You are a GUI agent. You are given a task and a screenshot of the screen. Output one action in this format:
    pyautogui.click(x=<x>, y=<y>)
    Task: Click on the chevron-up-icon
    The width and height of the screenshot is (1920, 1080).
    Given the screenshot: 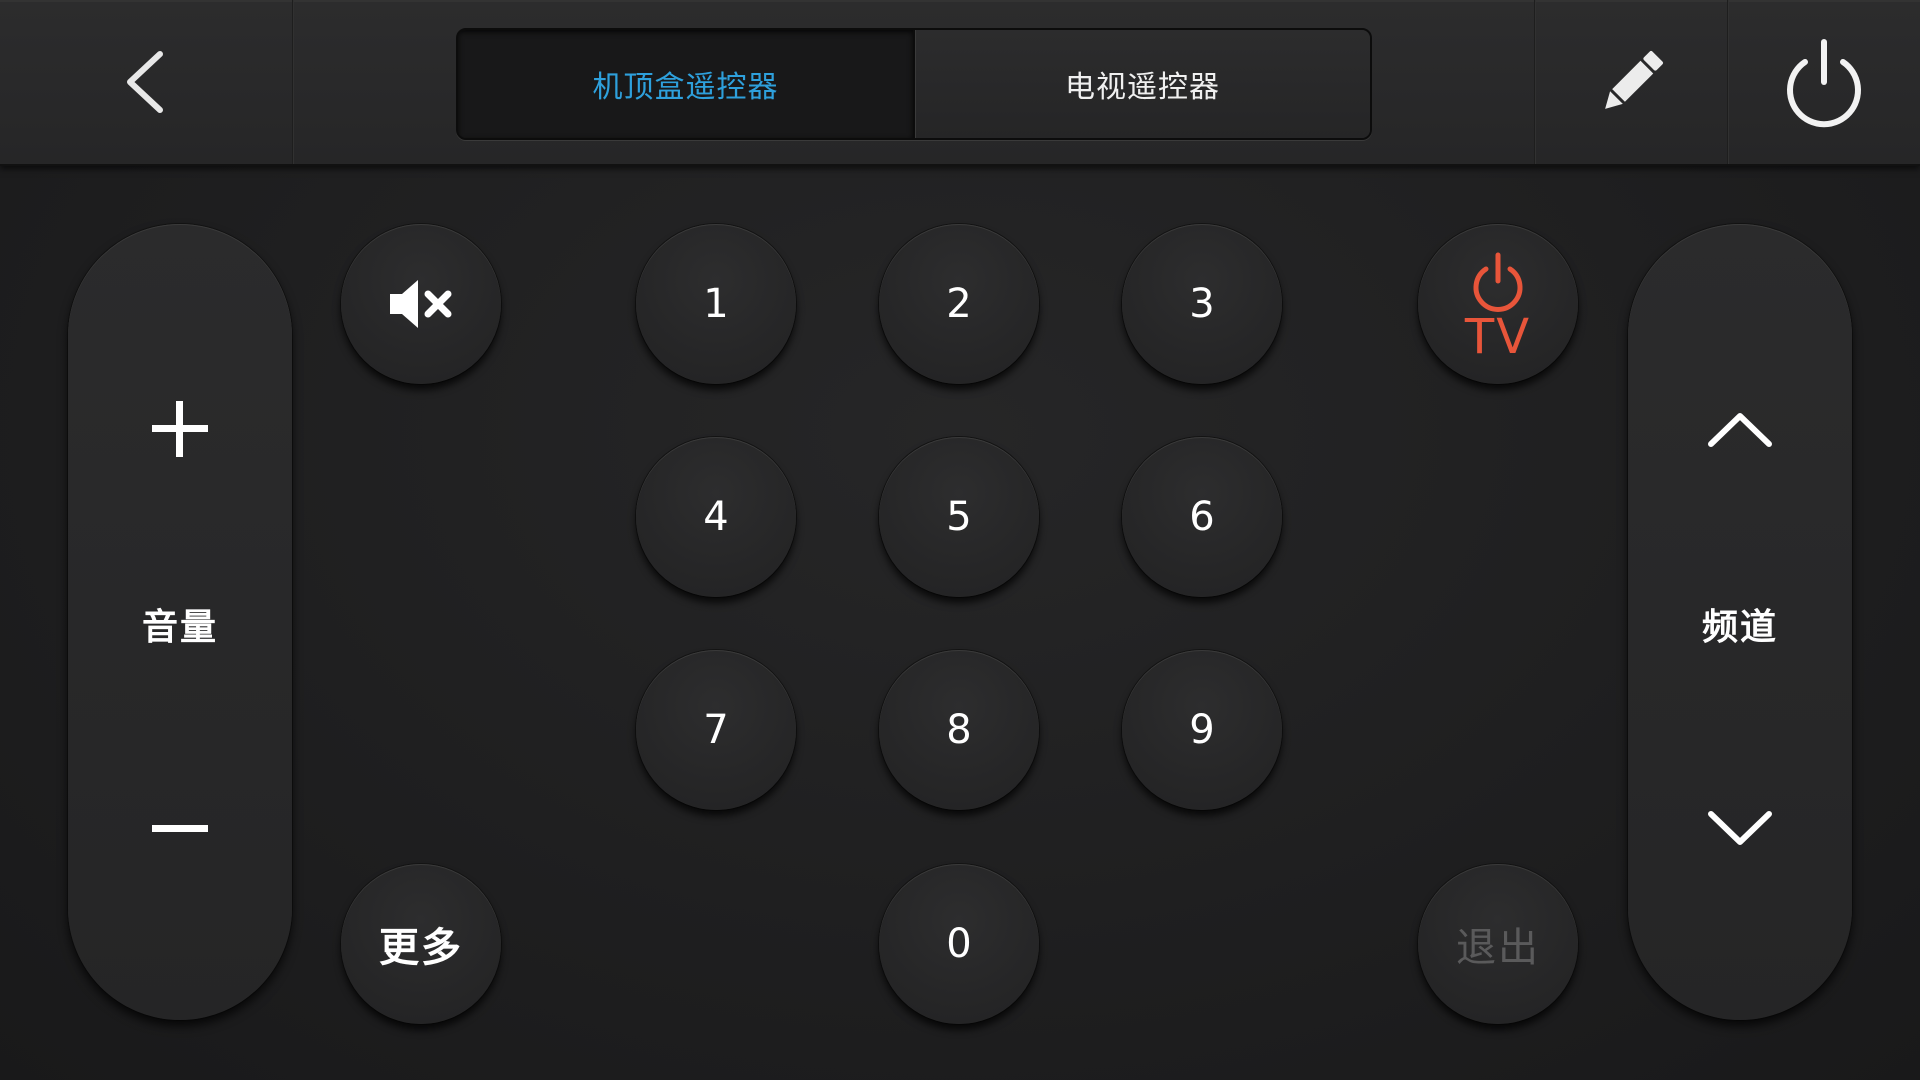 What is the action you would take?
    pyautogui.click(x=1740, y=430)
    